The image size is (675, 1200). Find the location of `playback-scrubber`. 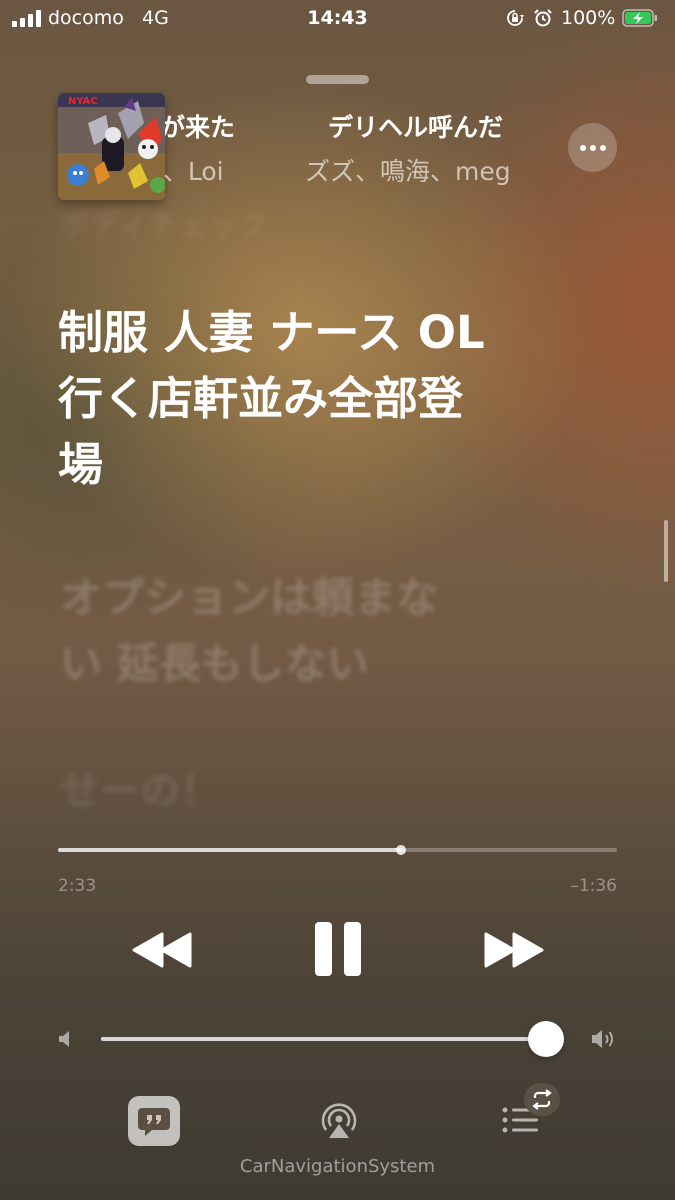

playback-scrubber is located at coordinates (337, 850).